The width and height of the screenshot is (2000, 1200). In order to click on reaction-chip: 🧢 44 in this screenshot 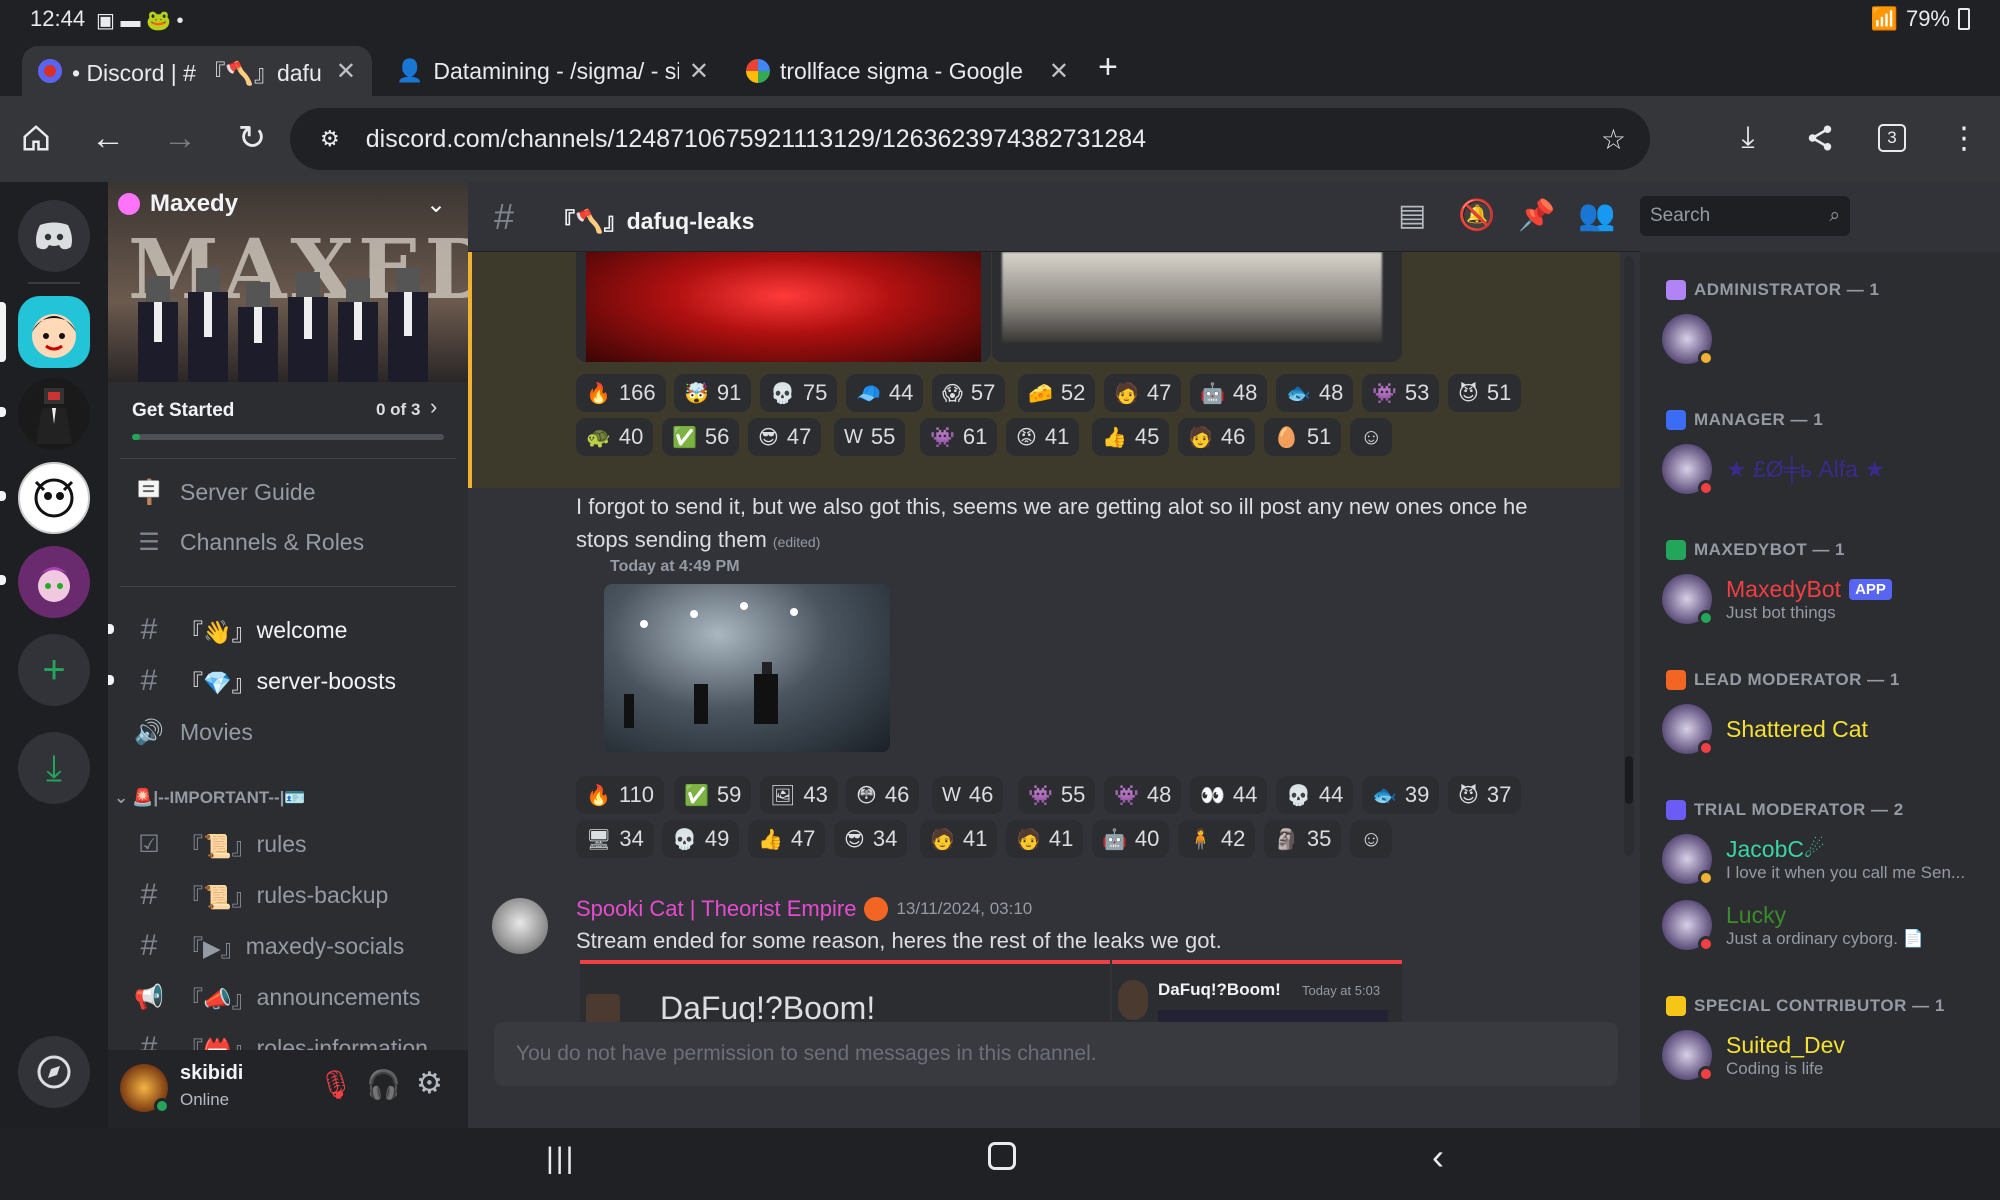, I will do `click(885, 393)`.